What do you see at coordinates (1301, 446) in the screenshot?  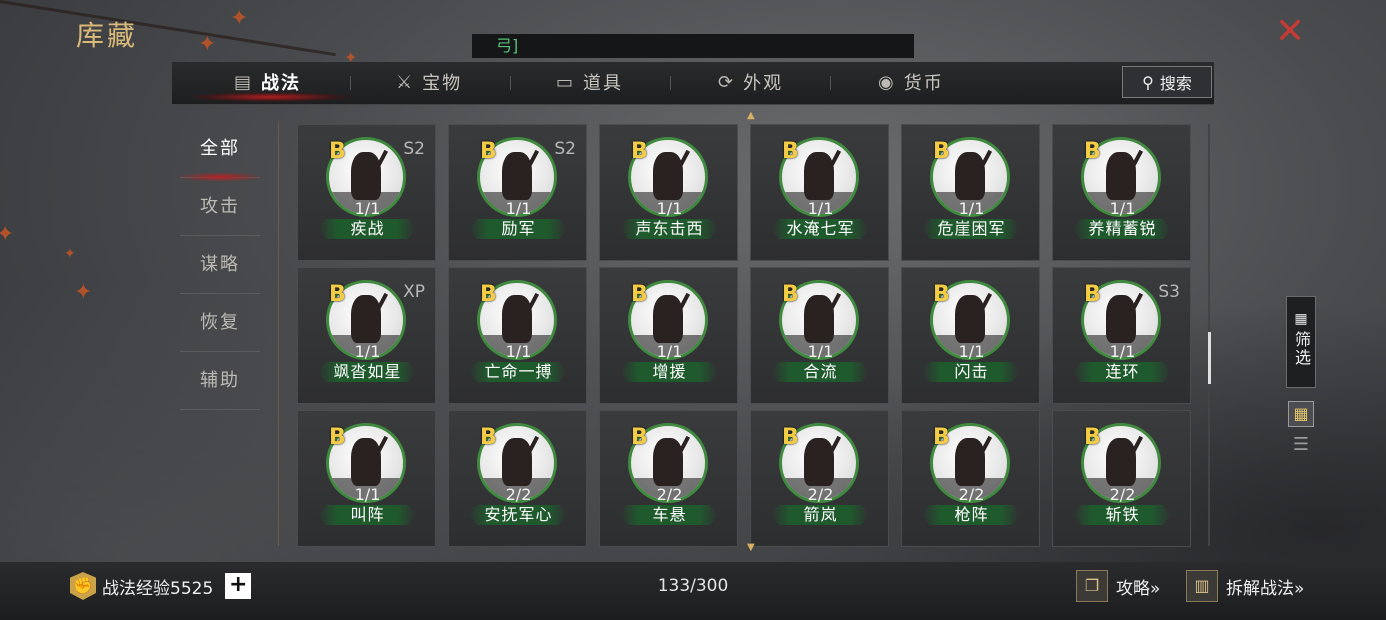 I see `list-view-icon: ☰` at bounding box center [1301, 446].